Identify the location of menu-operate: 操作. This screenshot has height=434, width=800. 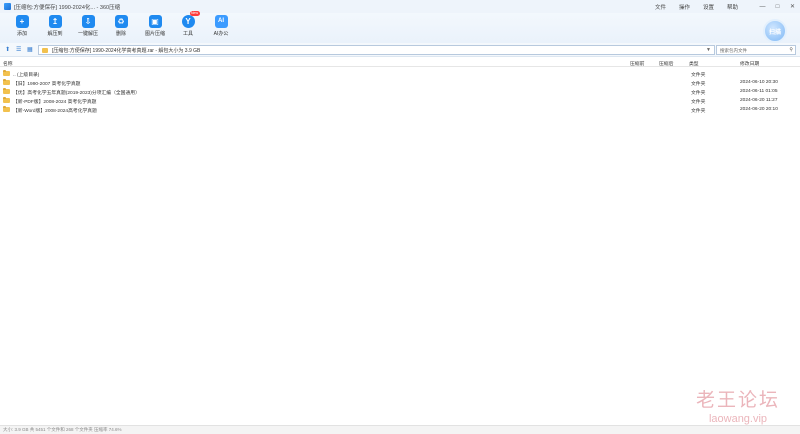
(684, 7).